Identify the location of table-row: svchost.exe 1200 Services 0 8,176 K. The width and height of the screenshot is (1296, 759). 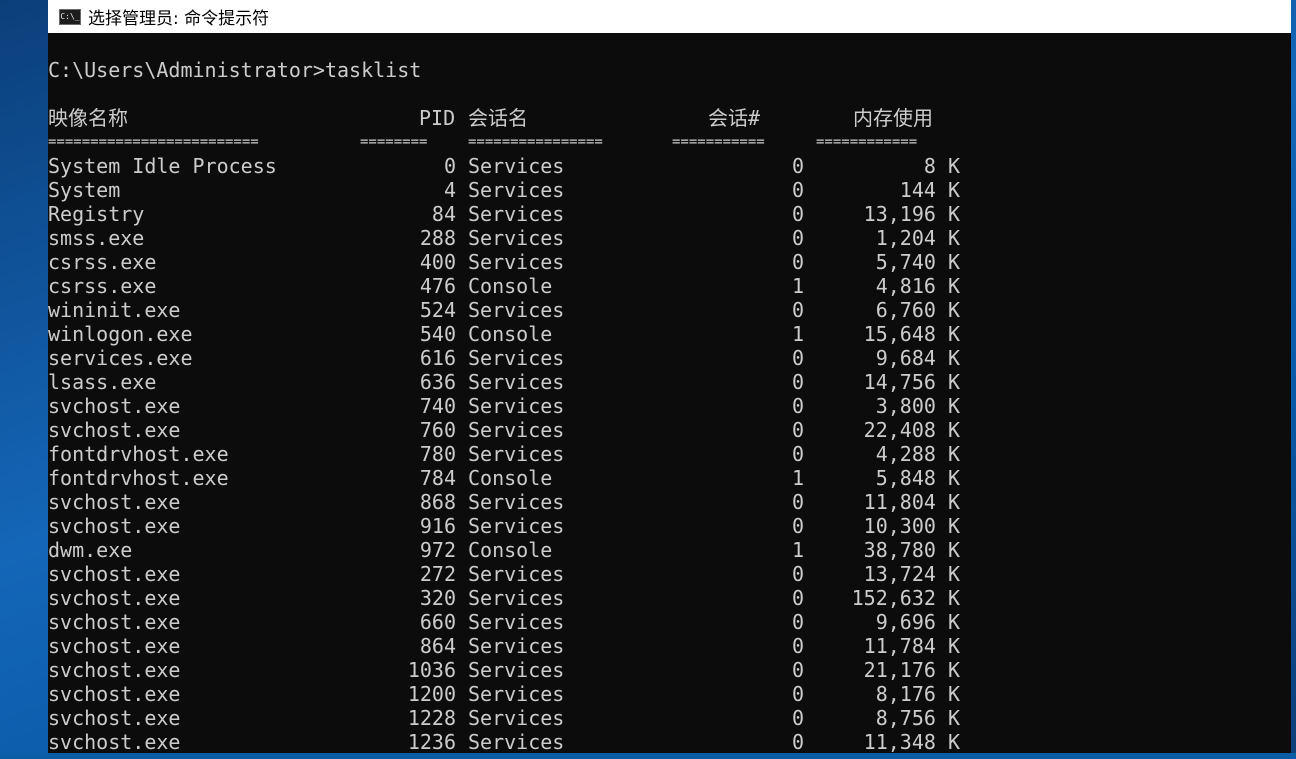
(669, 694).